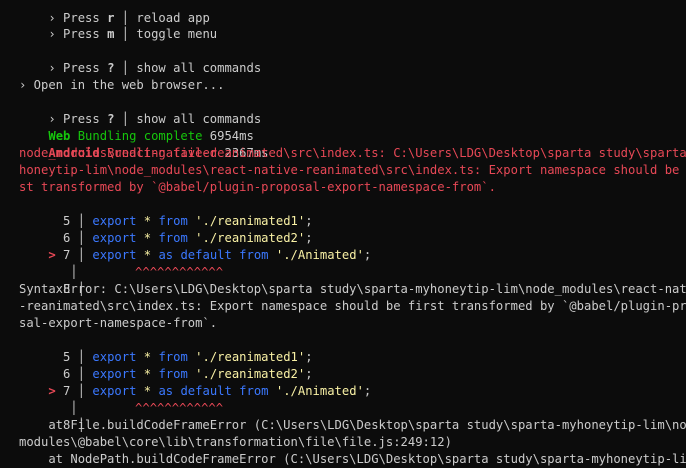 The width and height of the screenshot is (686, 468). I want to click on menu-commands-prefix: › Press, so click(78, 68).